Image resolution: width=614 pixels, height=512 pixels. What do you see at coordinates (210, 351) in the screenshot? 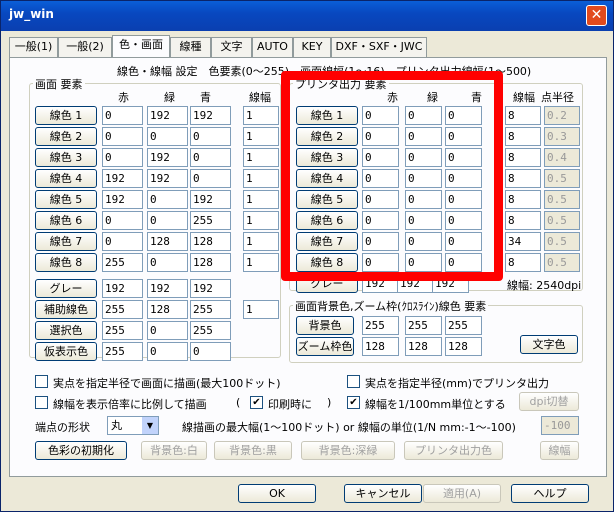
I see `screen-blue-11: 0` at bounding box center [210, 351].